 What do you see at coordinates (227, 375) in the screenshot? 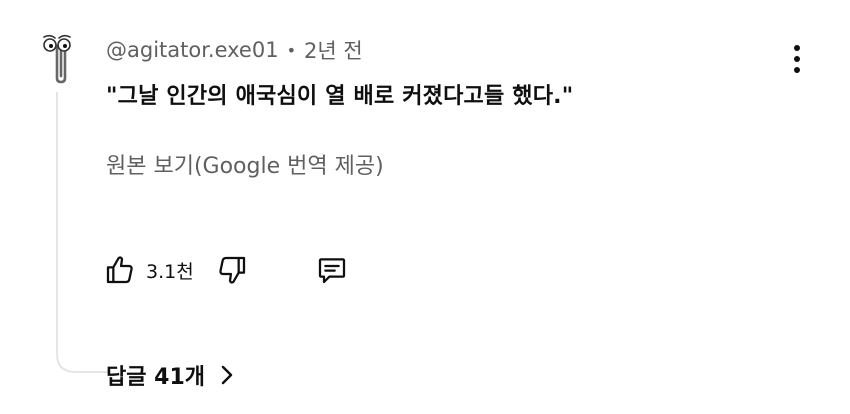
I see `chevron-right-icon` at bounding box center [227, 375].